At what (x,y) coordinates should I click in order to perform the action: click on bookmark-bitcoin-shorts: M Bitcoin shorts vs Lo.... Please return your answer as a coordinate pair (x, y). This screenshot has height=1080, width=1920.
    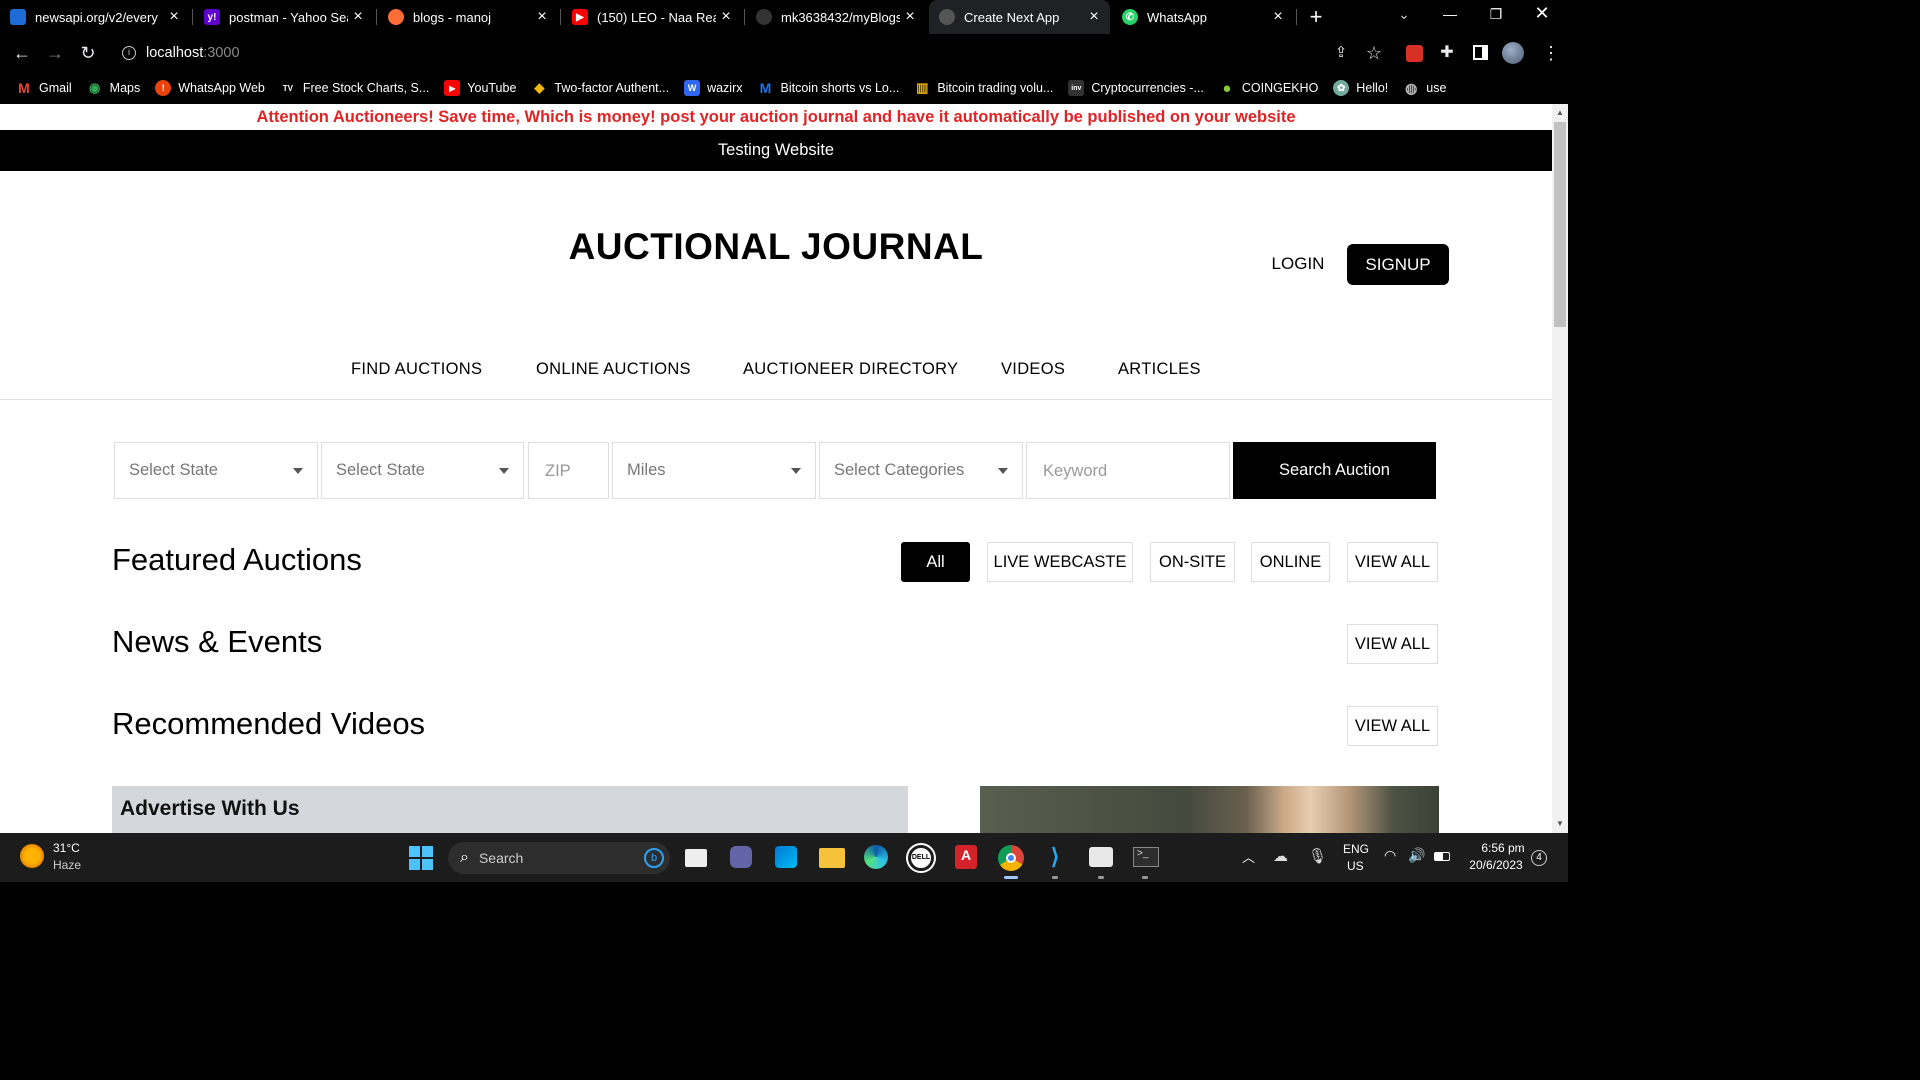
    Looking at the image, I should click on (829, 88).